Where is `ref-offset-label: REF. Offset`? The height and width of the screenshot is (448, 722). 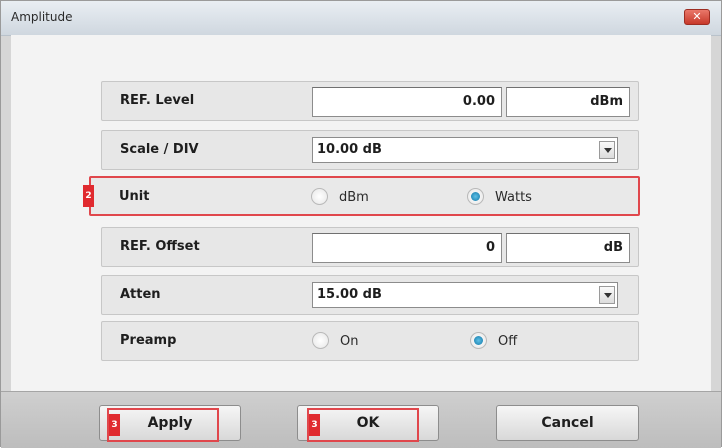 ref-offset-label: REF. Offset is located at coordinates (160, 246).